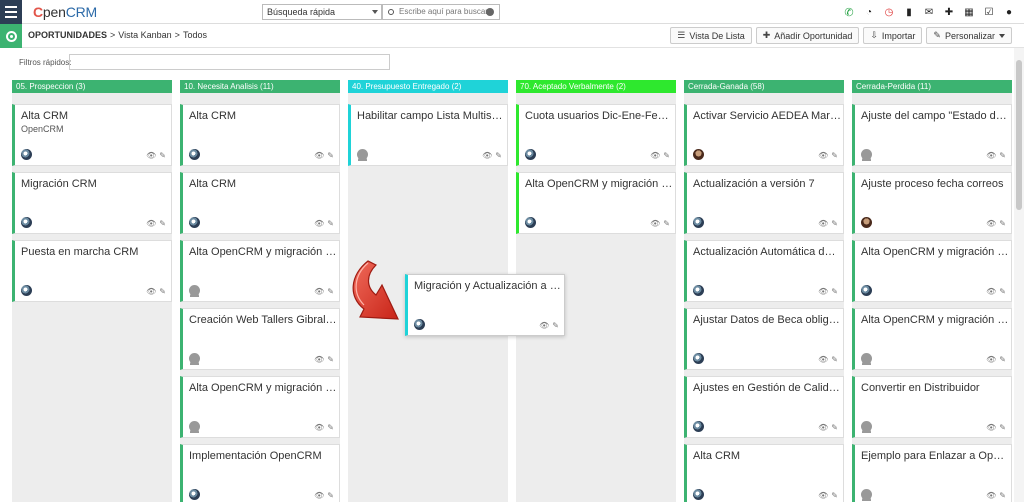 This screenshot has height=502, width=1024. I want to click on quick-filter-input, so click(229, 62).